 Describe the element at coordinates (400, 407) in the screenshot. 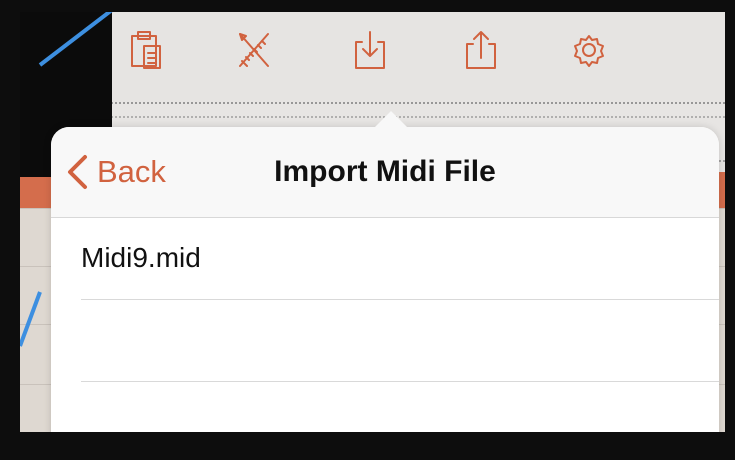

I see `file-row` at that location.